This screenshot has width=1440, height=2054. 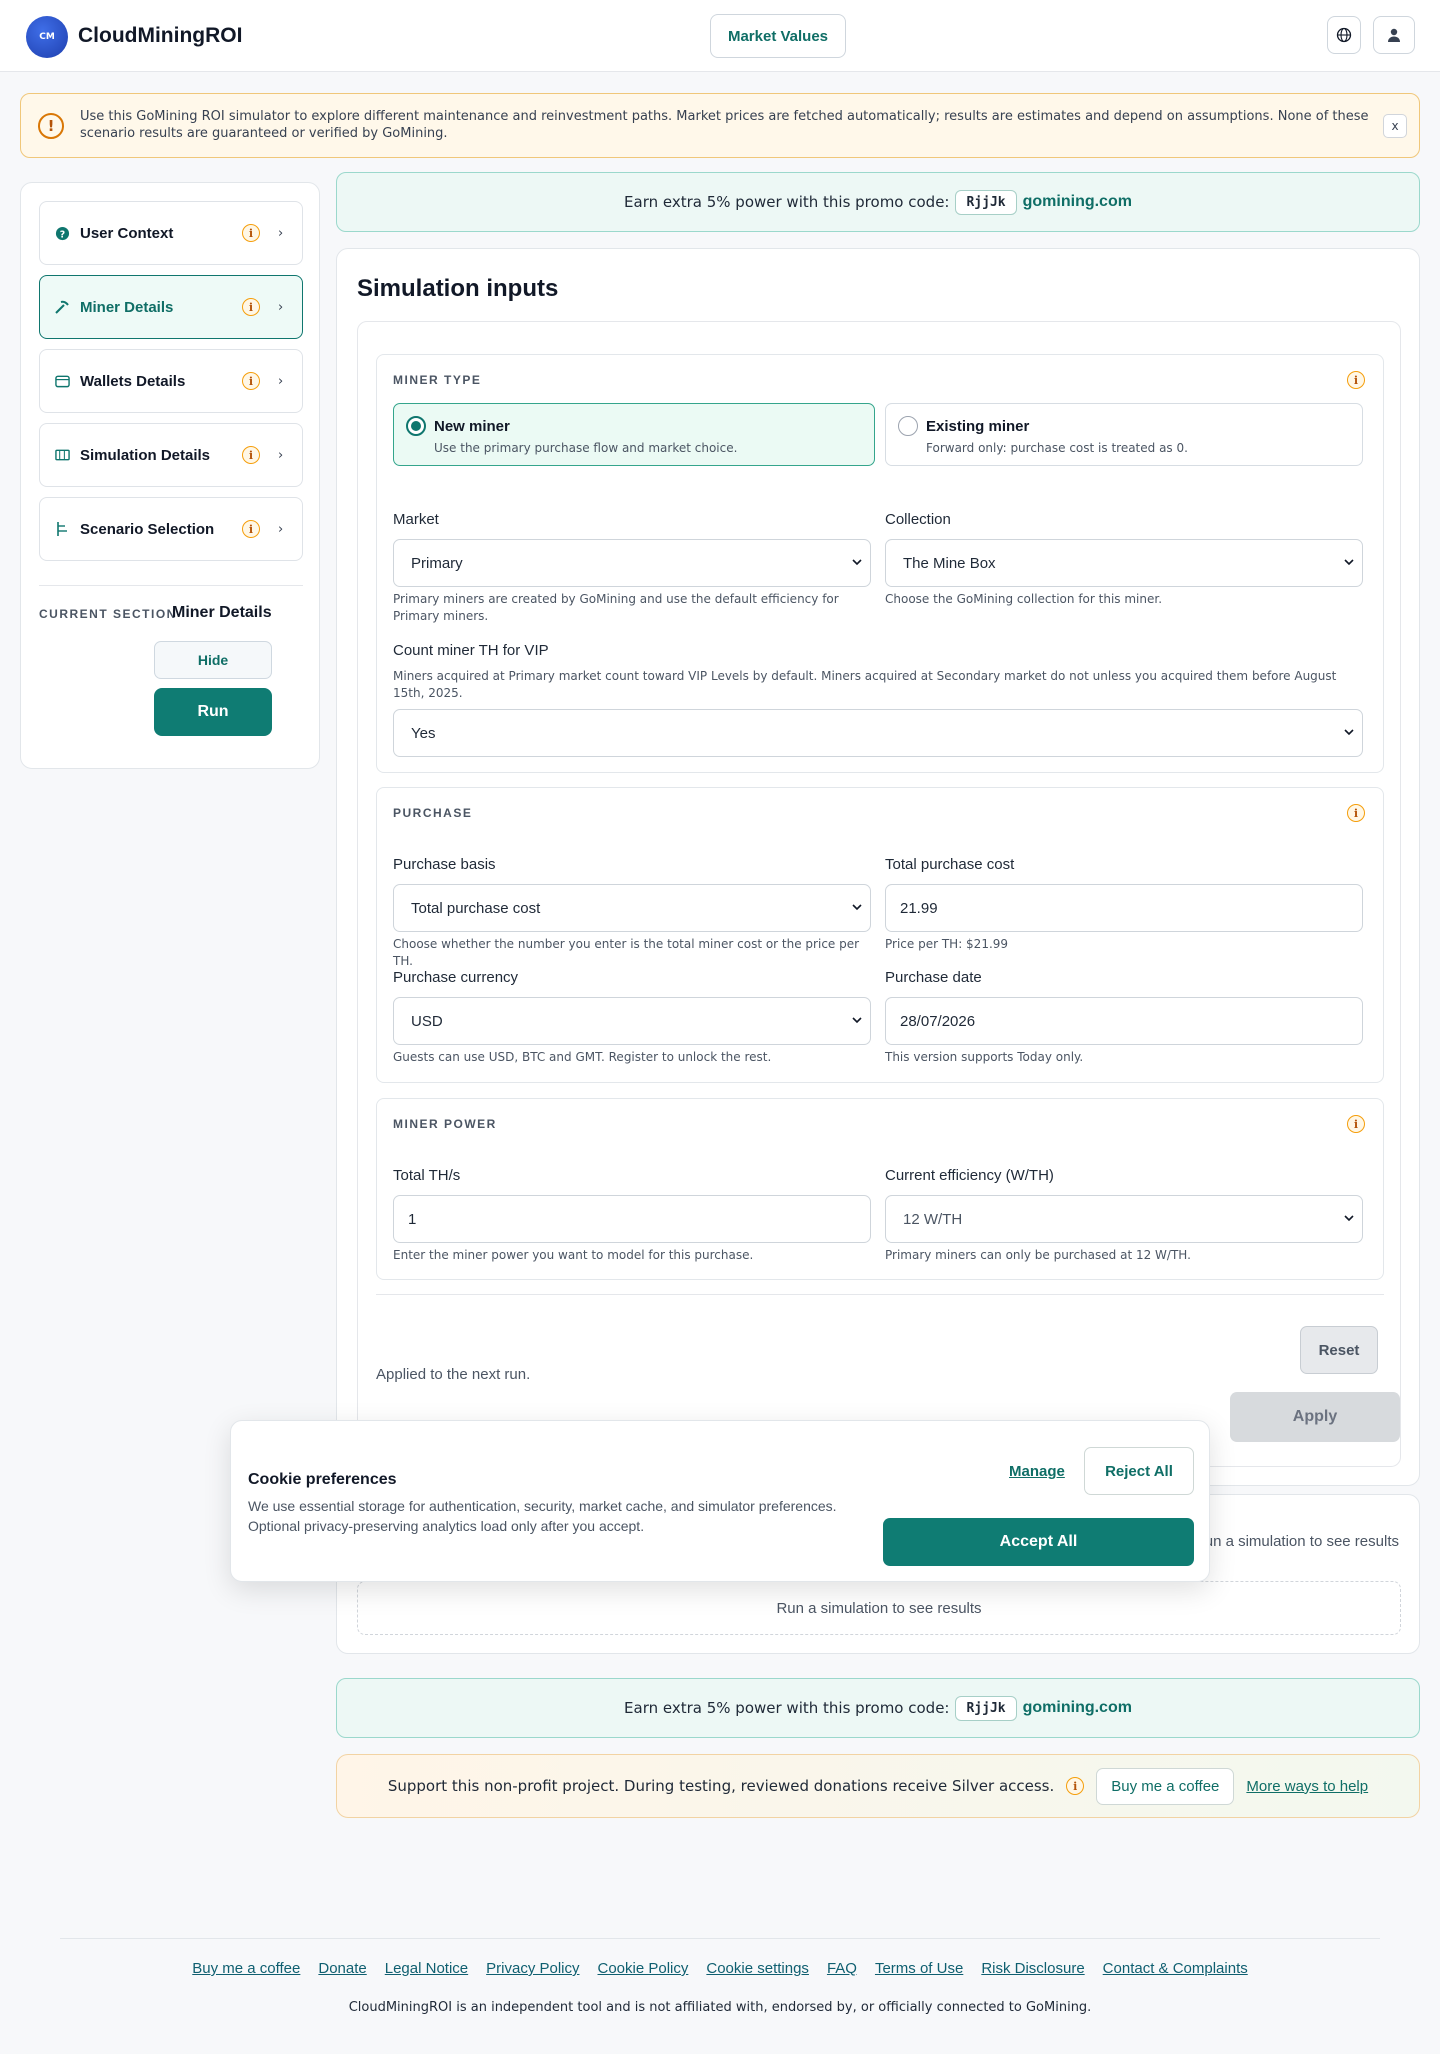 I want to click on footer-link-buy-coffee: Buy me a coffee, so click(x=246, y=1968).